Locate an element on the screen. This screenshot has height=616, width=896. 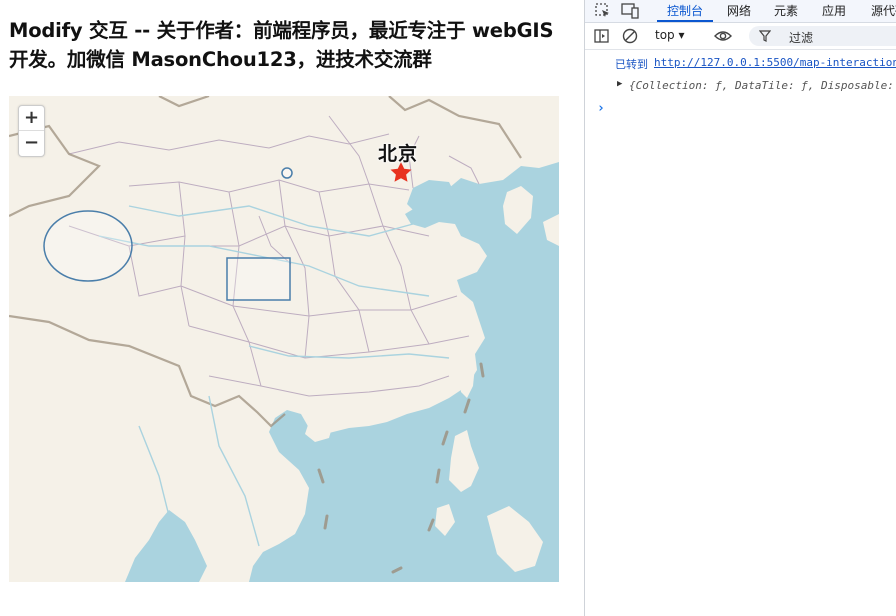
zoom-in-button: + is located at coordinates (31, 118).